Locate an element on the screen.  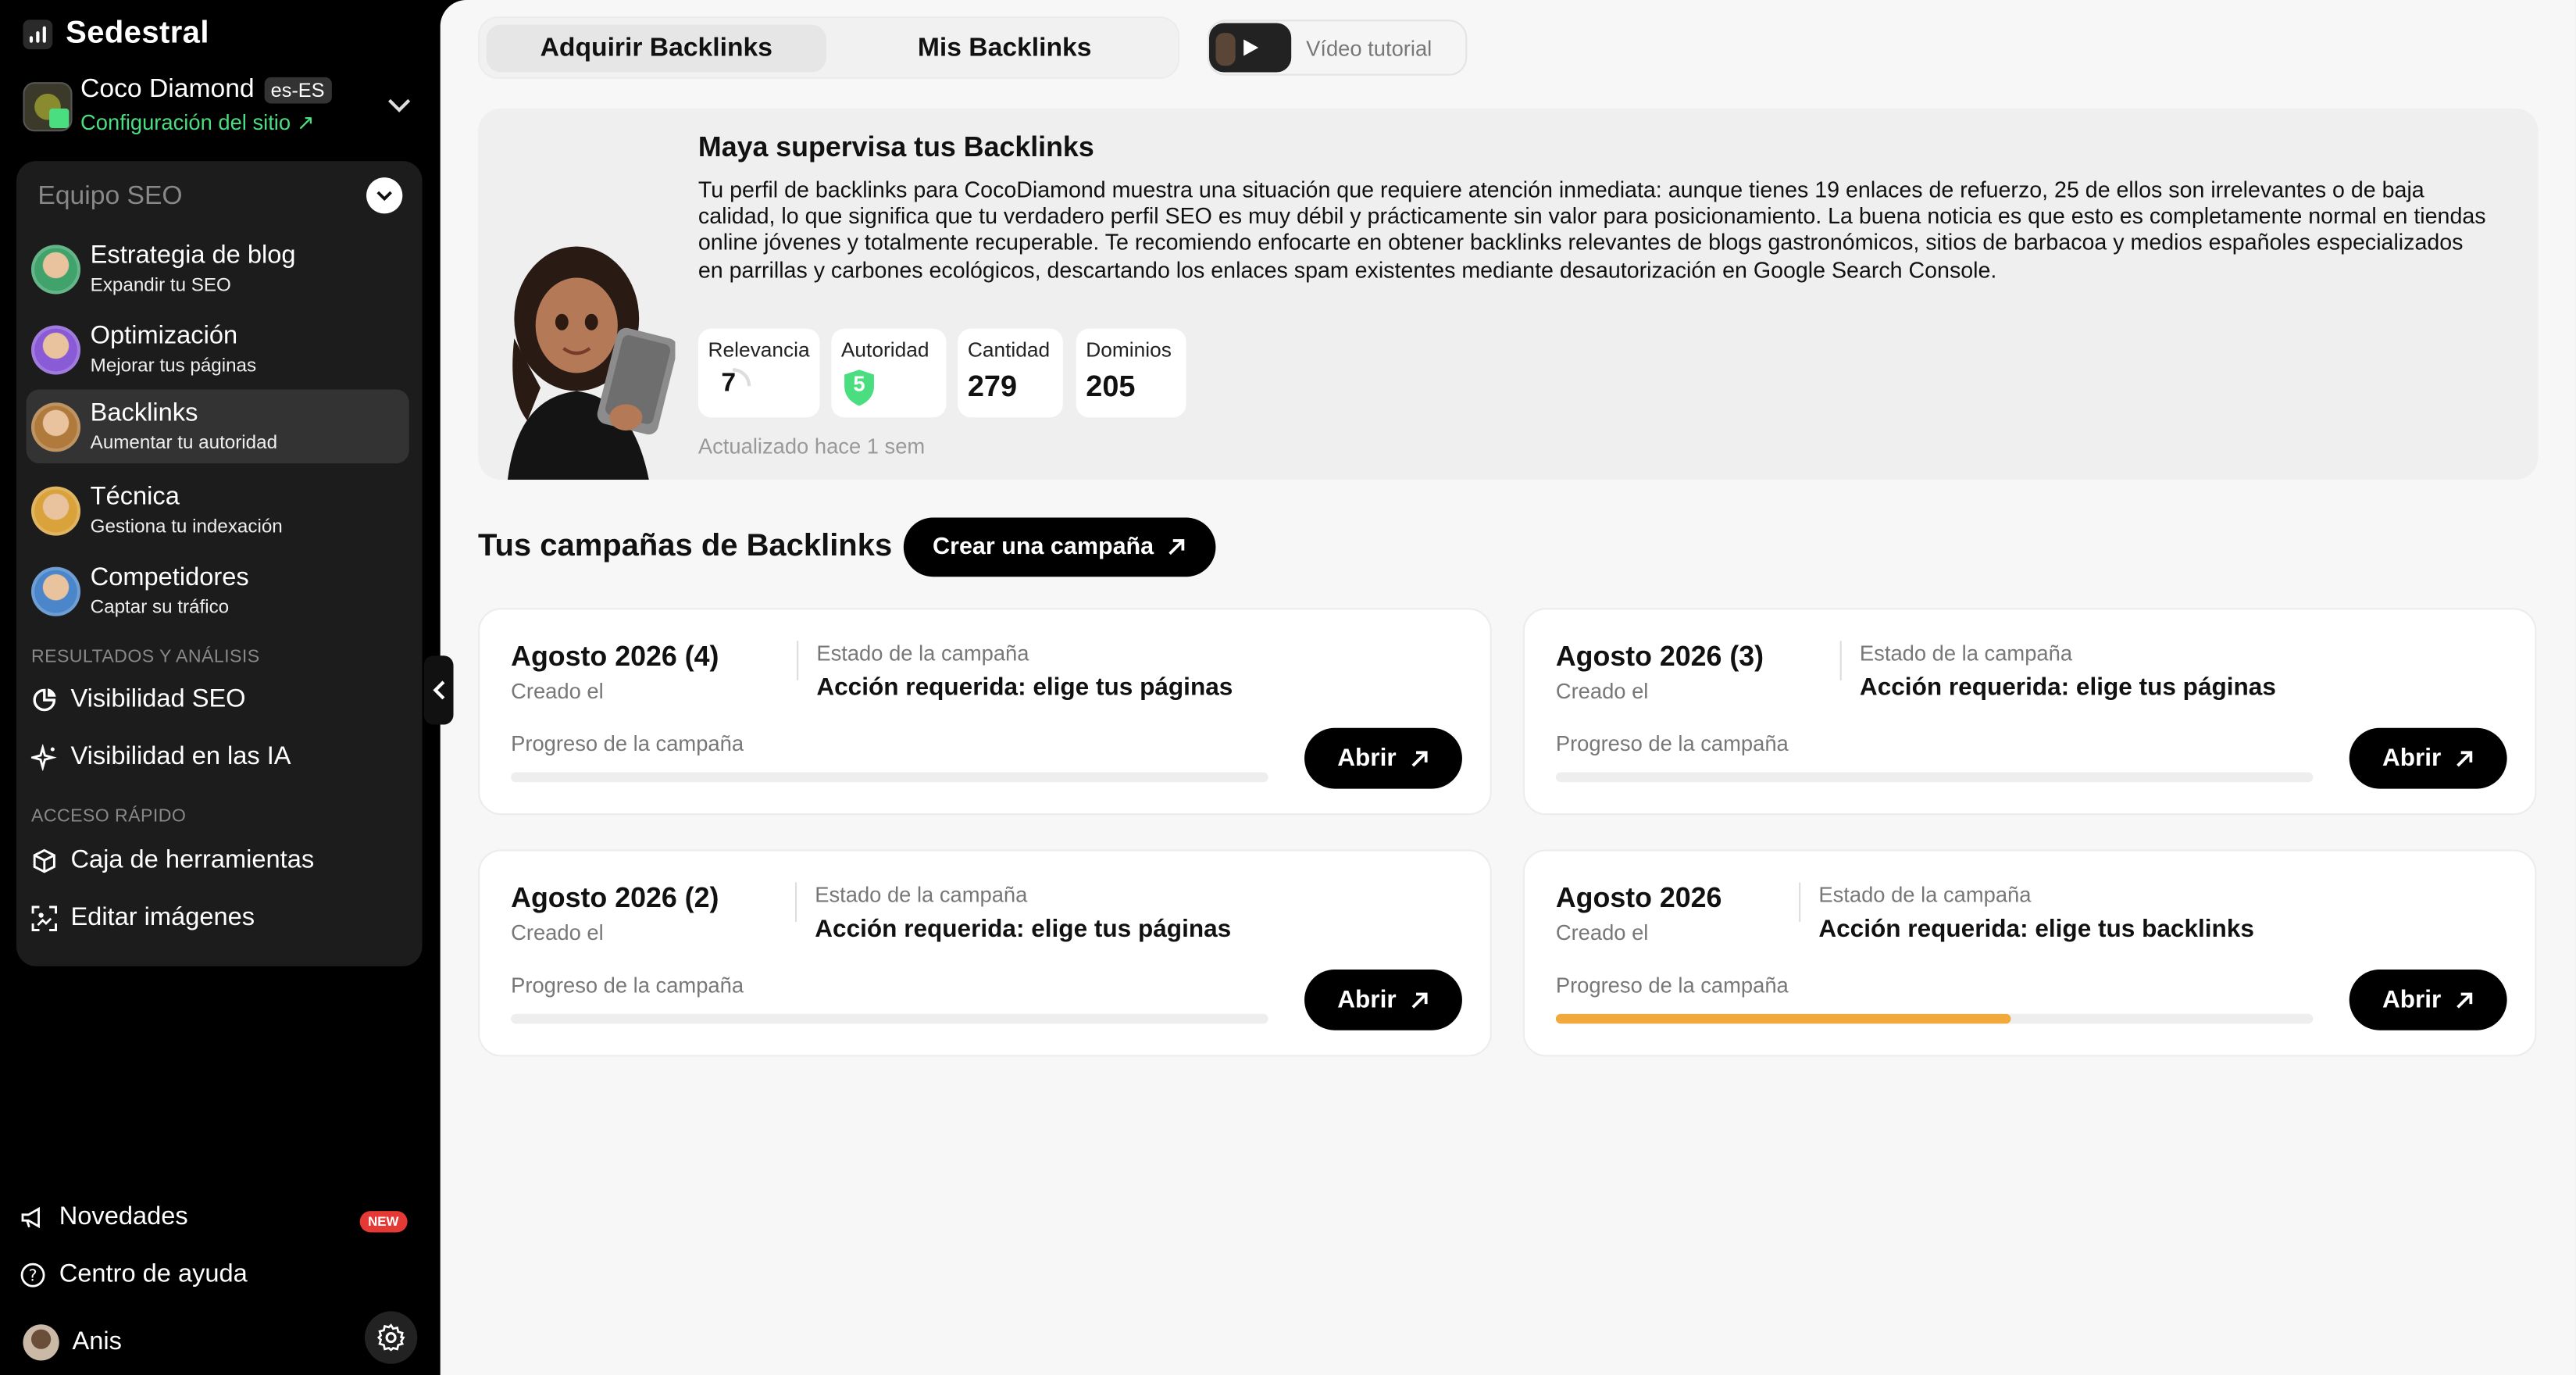
site-config-label: Configuración del sitio is located at coordinates (185, 122).